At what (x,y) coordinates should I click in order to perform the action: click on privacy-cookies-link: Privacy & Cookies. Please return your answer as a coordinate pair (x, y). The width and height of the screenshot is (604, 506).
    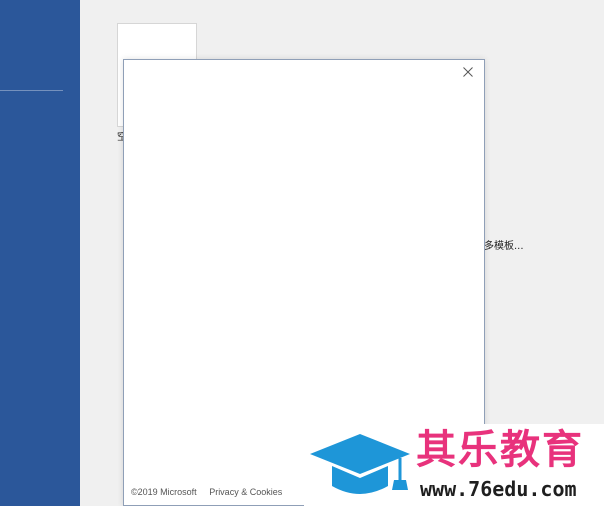
    Looking at the image, I should click on (245, 492).